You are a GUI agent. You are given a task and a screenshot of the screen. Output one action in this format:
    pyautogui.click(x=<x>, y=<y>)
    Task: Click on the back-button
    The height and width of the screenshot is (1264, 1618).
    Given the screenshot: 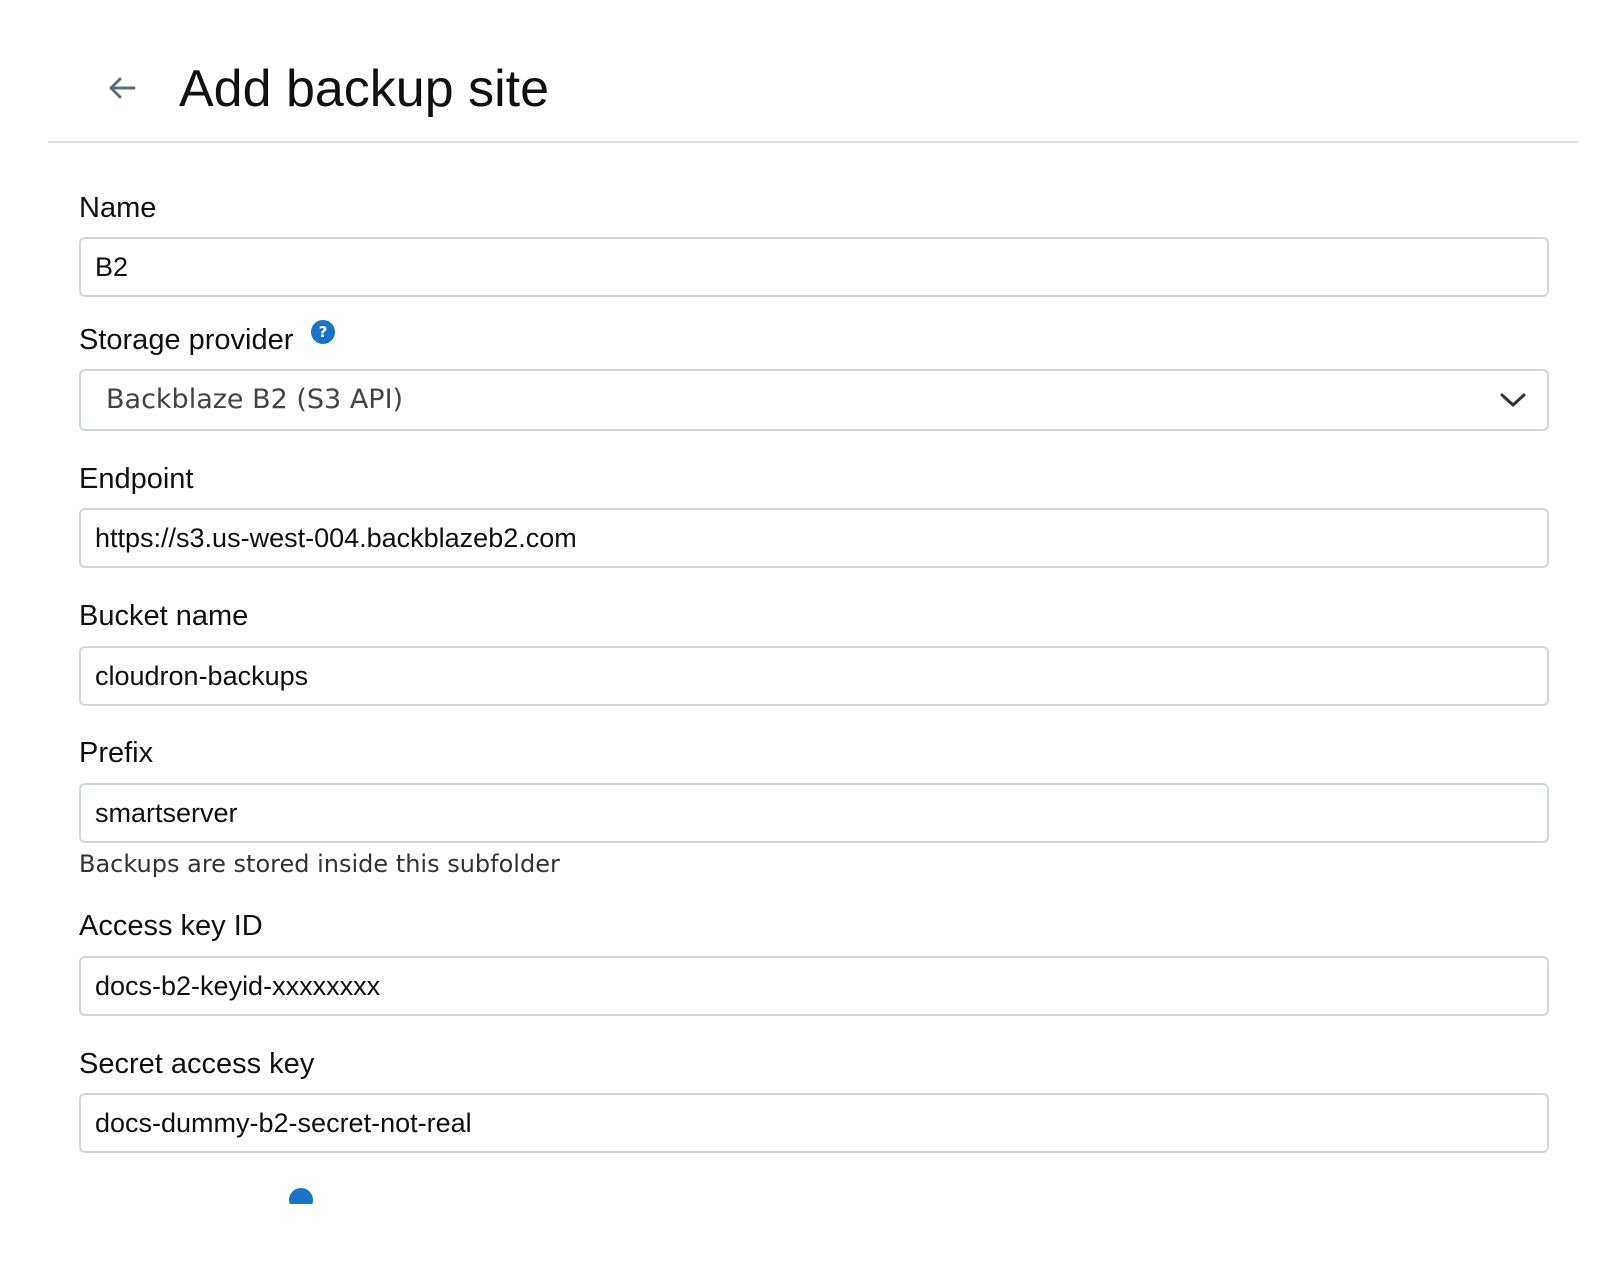 What is the action you would take?
    pyautogui.click(x=122, y=88)
    